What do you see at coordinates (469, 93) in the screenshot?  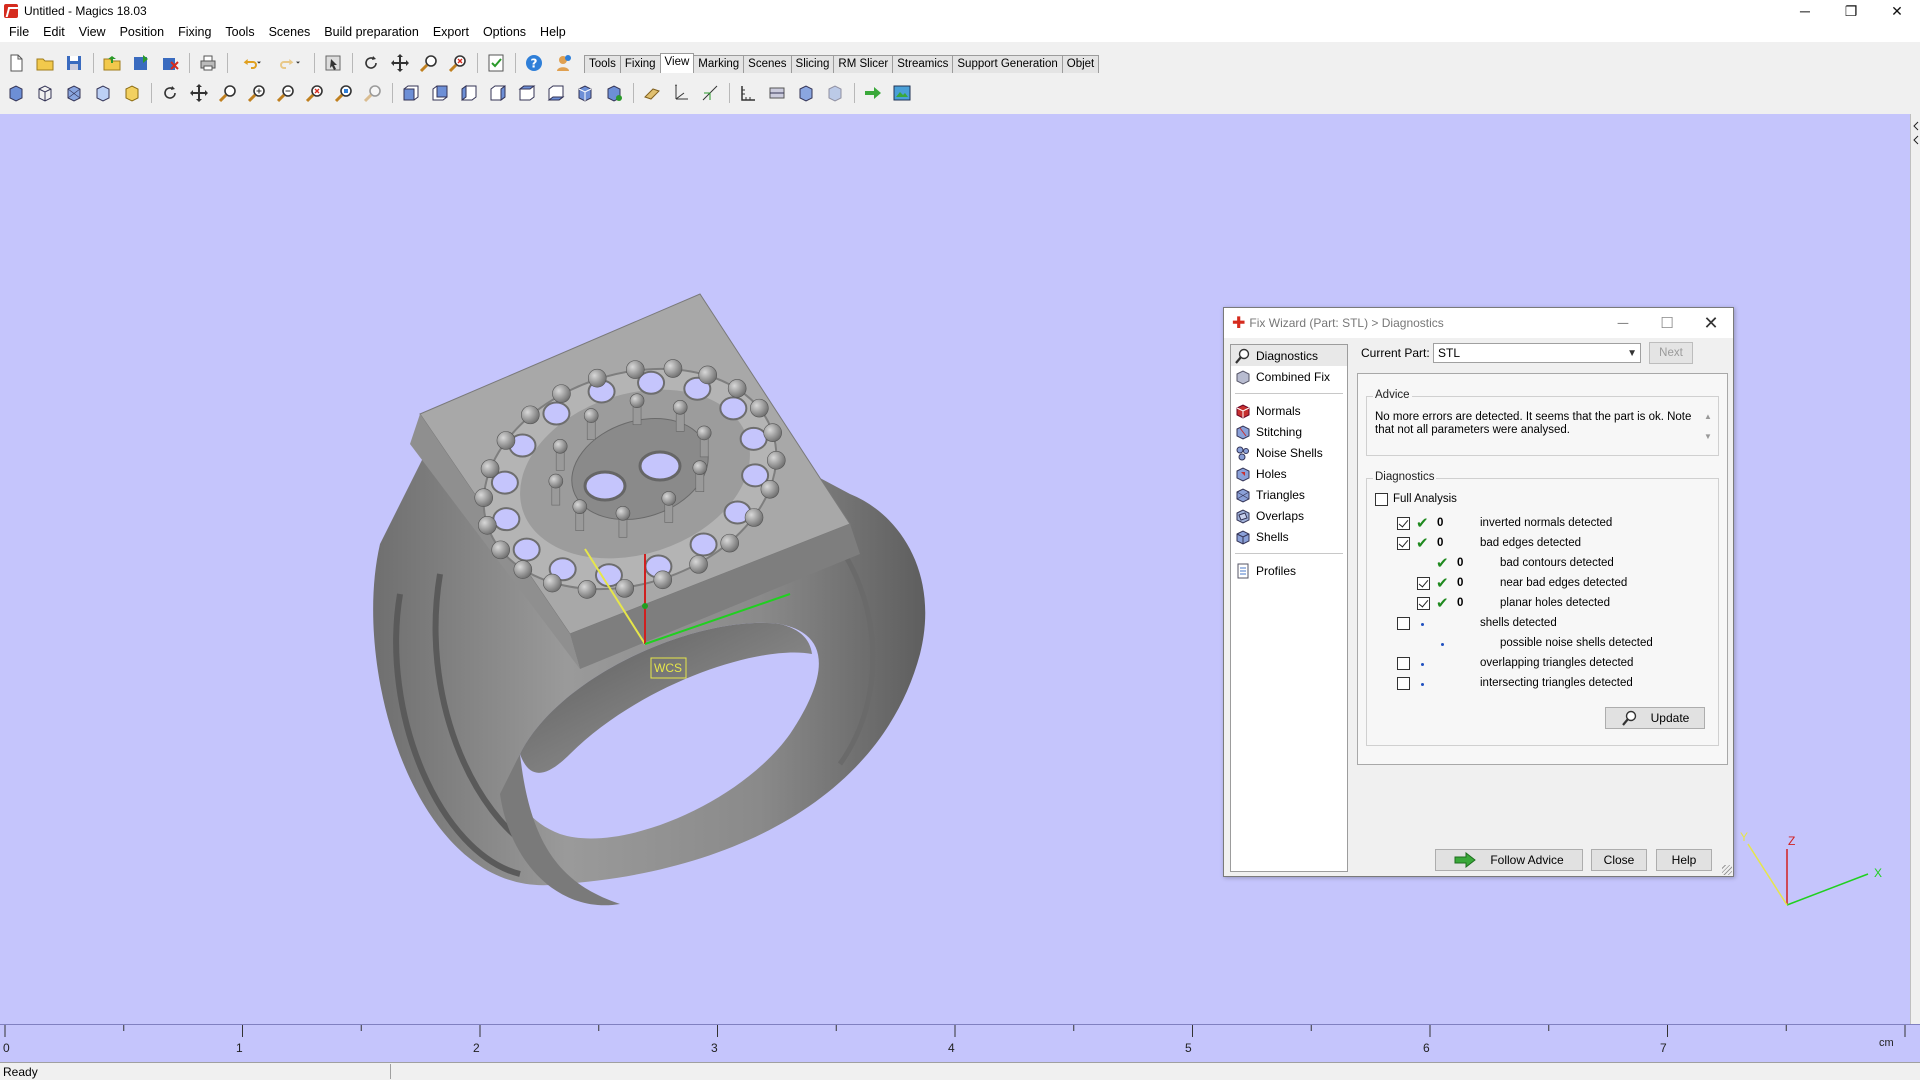 I see `left-view-icon` at bounding box center [469, 93].